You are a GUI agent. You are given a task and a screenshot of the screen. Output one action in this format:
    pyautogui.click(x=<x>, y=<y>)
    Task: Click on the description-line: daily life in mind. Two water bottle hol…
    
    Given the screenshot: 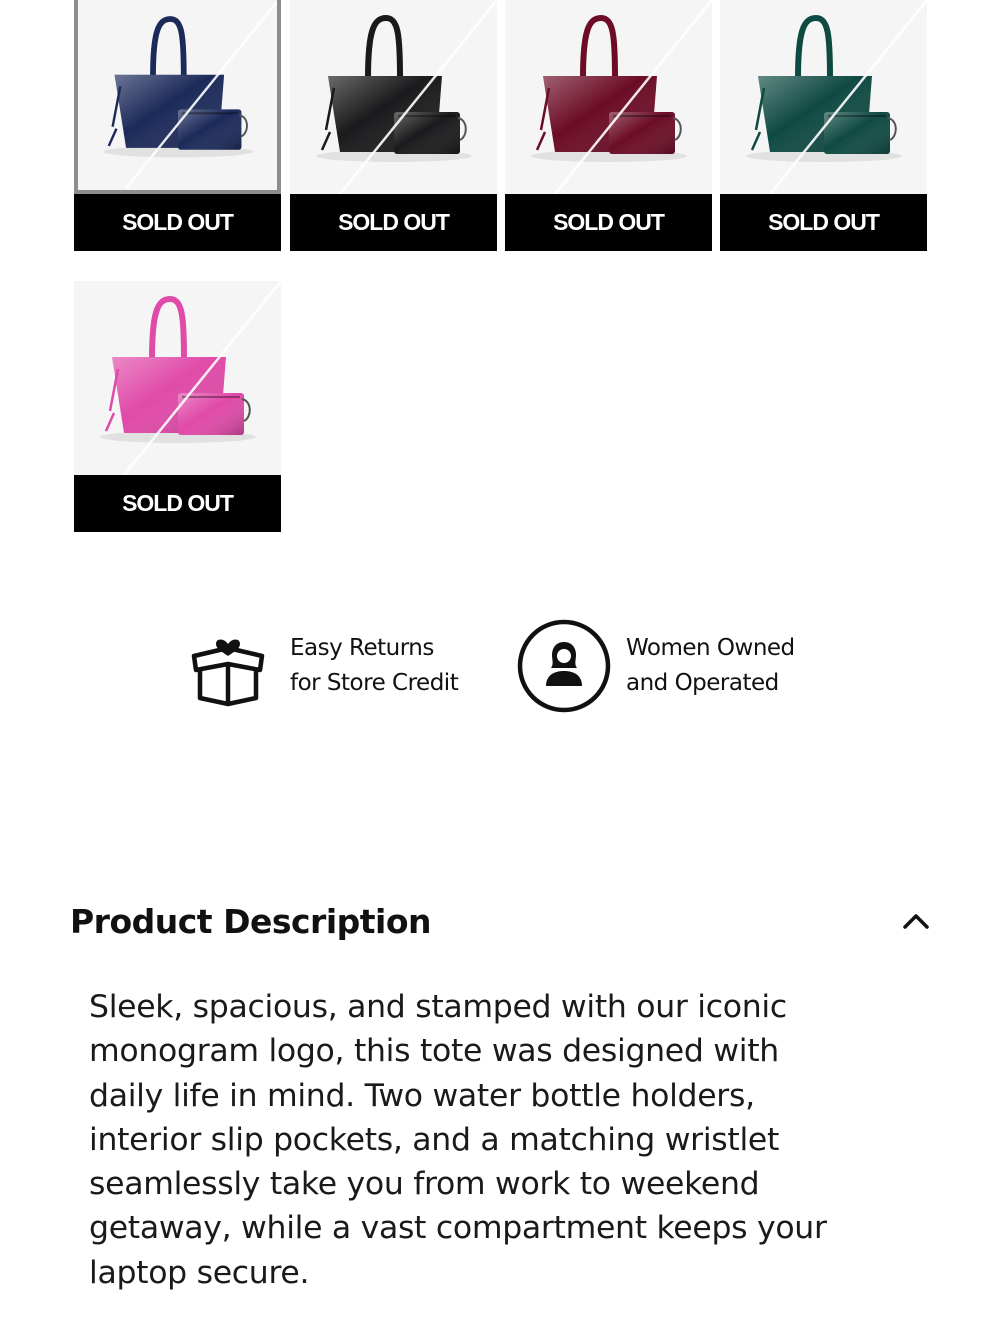 What is the action you would take?
    pyautogui.click(x=422, y=1095)
    